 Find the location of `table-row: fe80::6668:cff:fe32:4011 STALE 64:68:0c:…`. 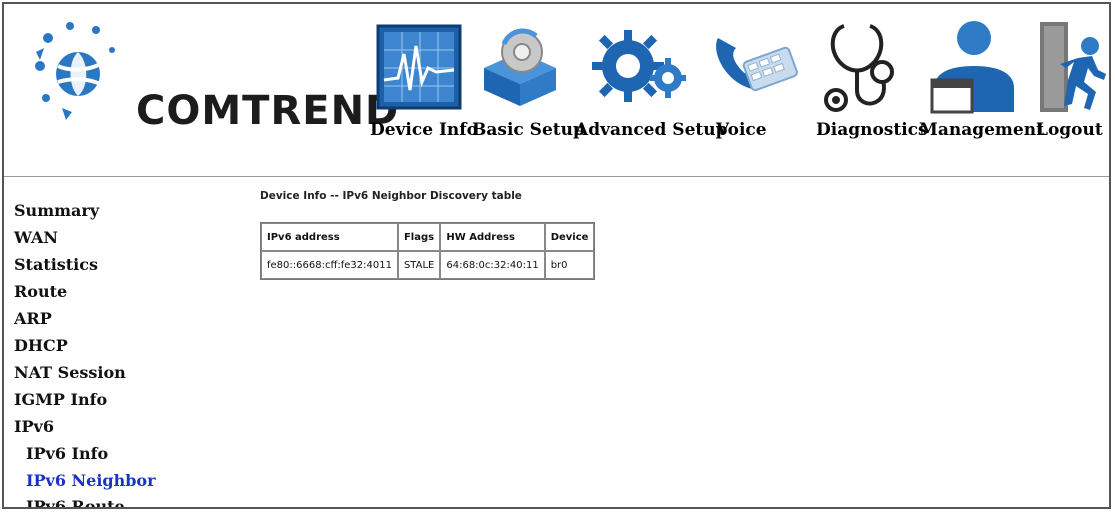

table-row: fe80::6668:cff:fe32:4011 STALE 64:68:0c:… is located at coordinates (428, 265).